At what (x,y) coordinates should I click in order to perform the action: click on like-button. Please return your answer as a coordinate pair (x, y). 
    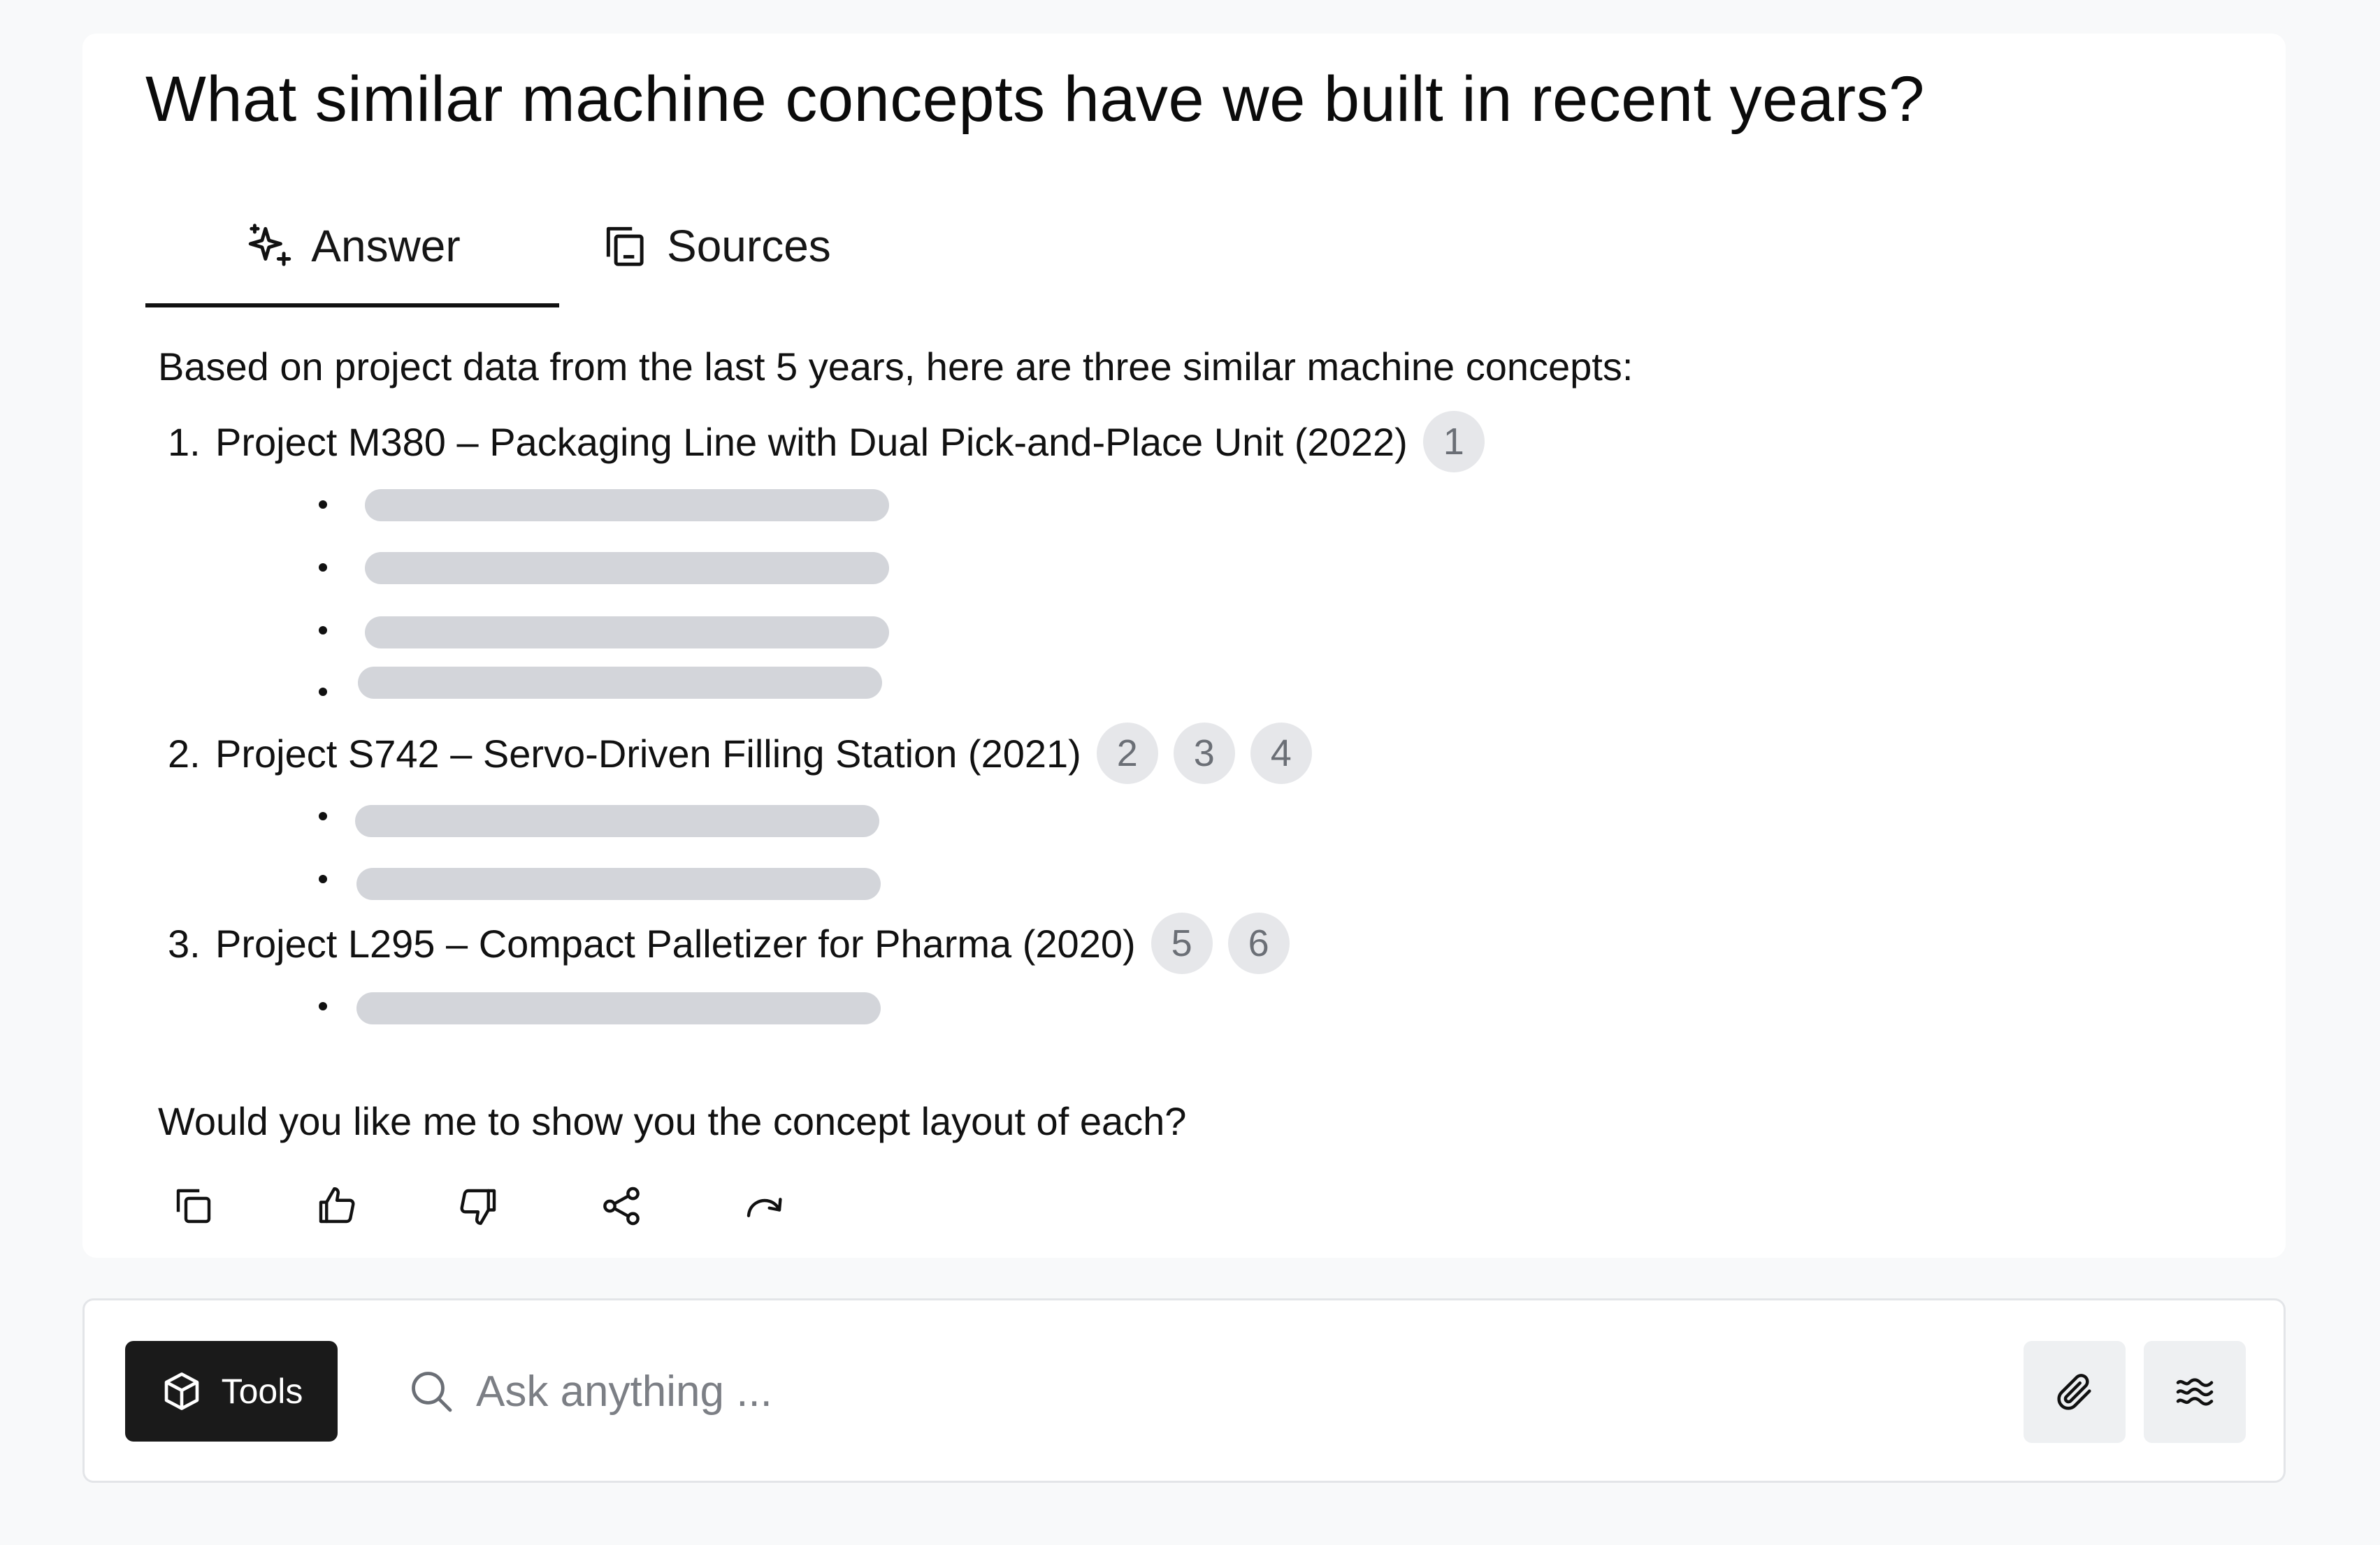
    Looking at the image, I should click on (384, 1206).